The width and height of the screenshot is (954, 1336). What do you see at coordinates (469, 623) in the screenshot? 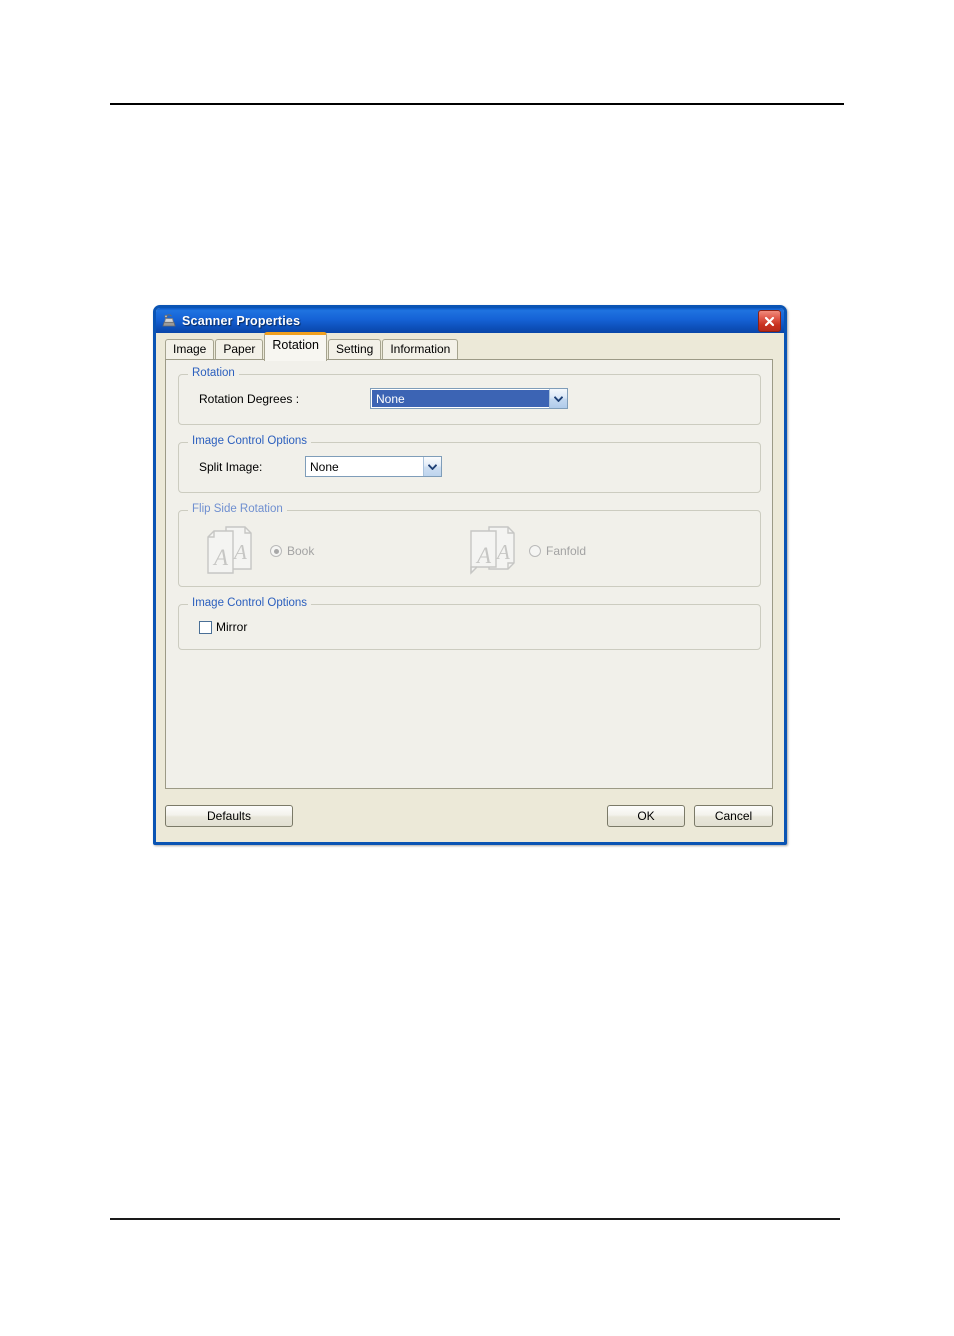
I see `group-image-control-options-mirror: Image Control Options Mirror` at bounding box center [469, 623].